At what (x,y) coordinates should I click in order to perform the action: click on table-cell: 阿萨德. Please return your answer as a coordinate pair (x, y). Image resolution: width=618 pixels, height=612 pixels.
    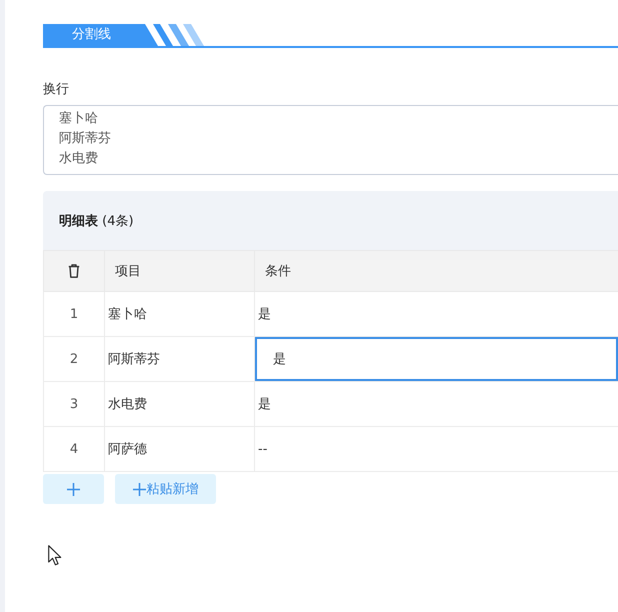
    Looking at the image, I should click on (179, 449).